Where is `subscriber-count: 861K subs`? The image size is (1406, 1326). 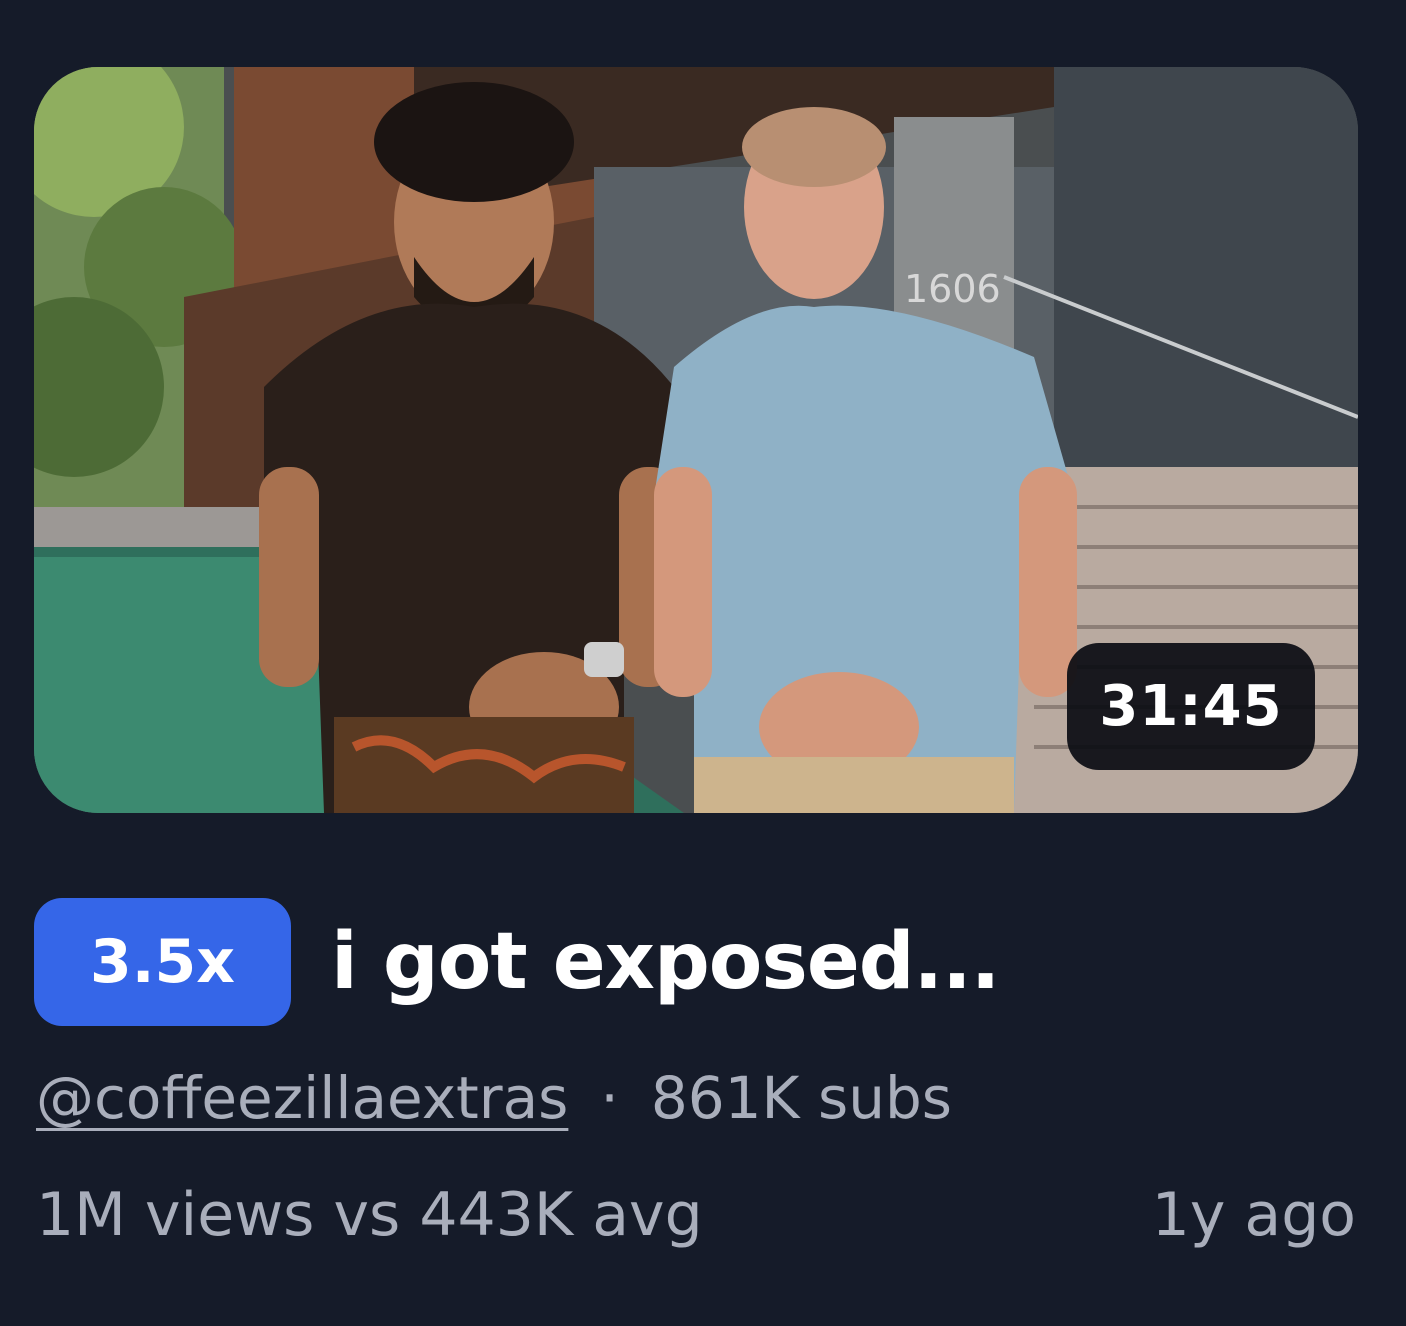
subscriber-count: 861K subs is located at coordinates (801, 1098).